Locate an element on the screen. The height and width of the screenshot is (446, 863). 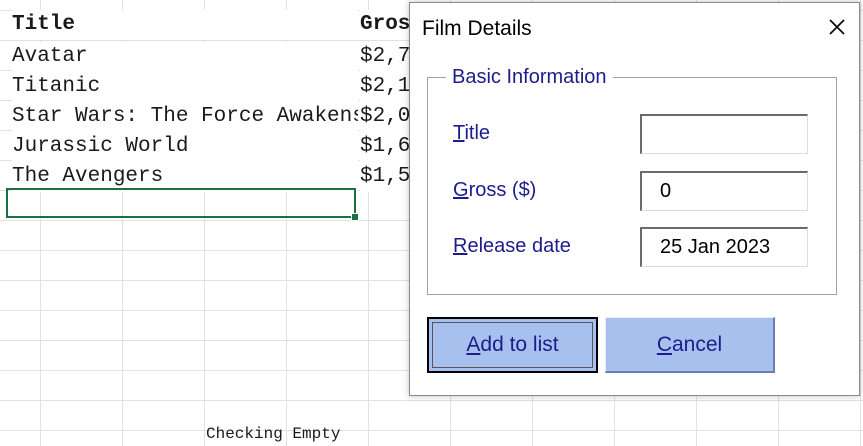
add-button-label: dd to list is located at coordinates (519, 344).